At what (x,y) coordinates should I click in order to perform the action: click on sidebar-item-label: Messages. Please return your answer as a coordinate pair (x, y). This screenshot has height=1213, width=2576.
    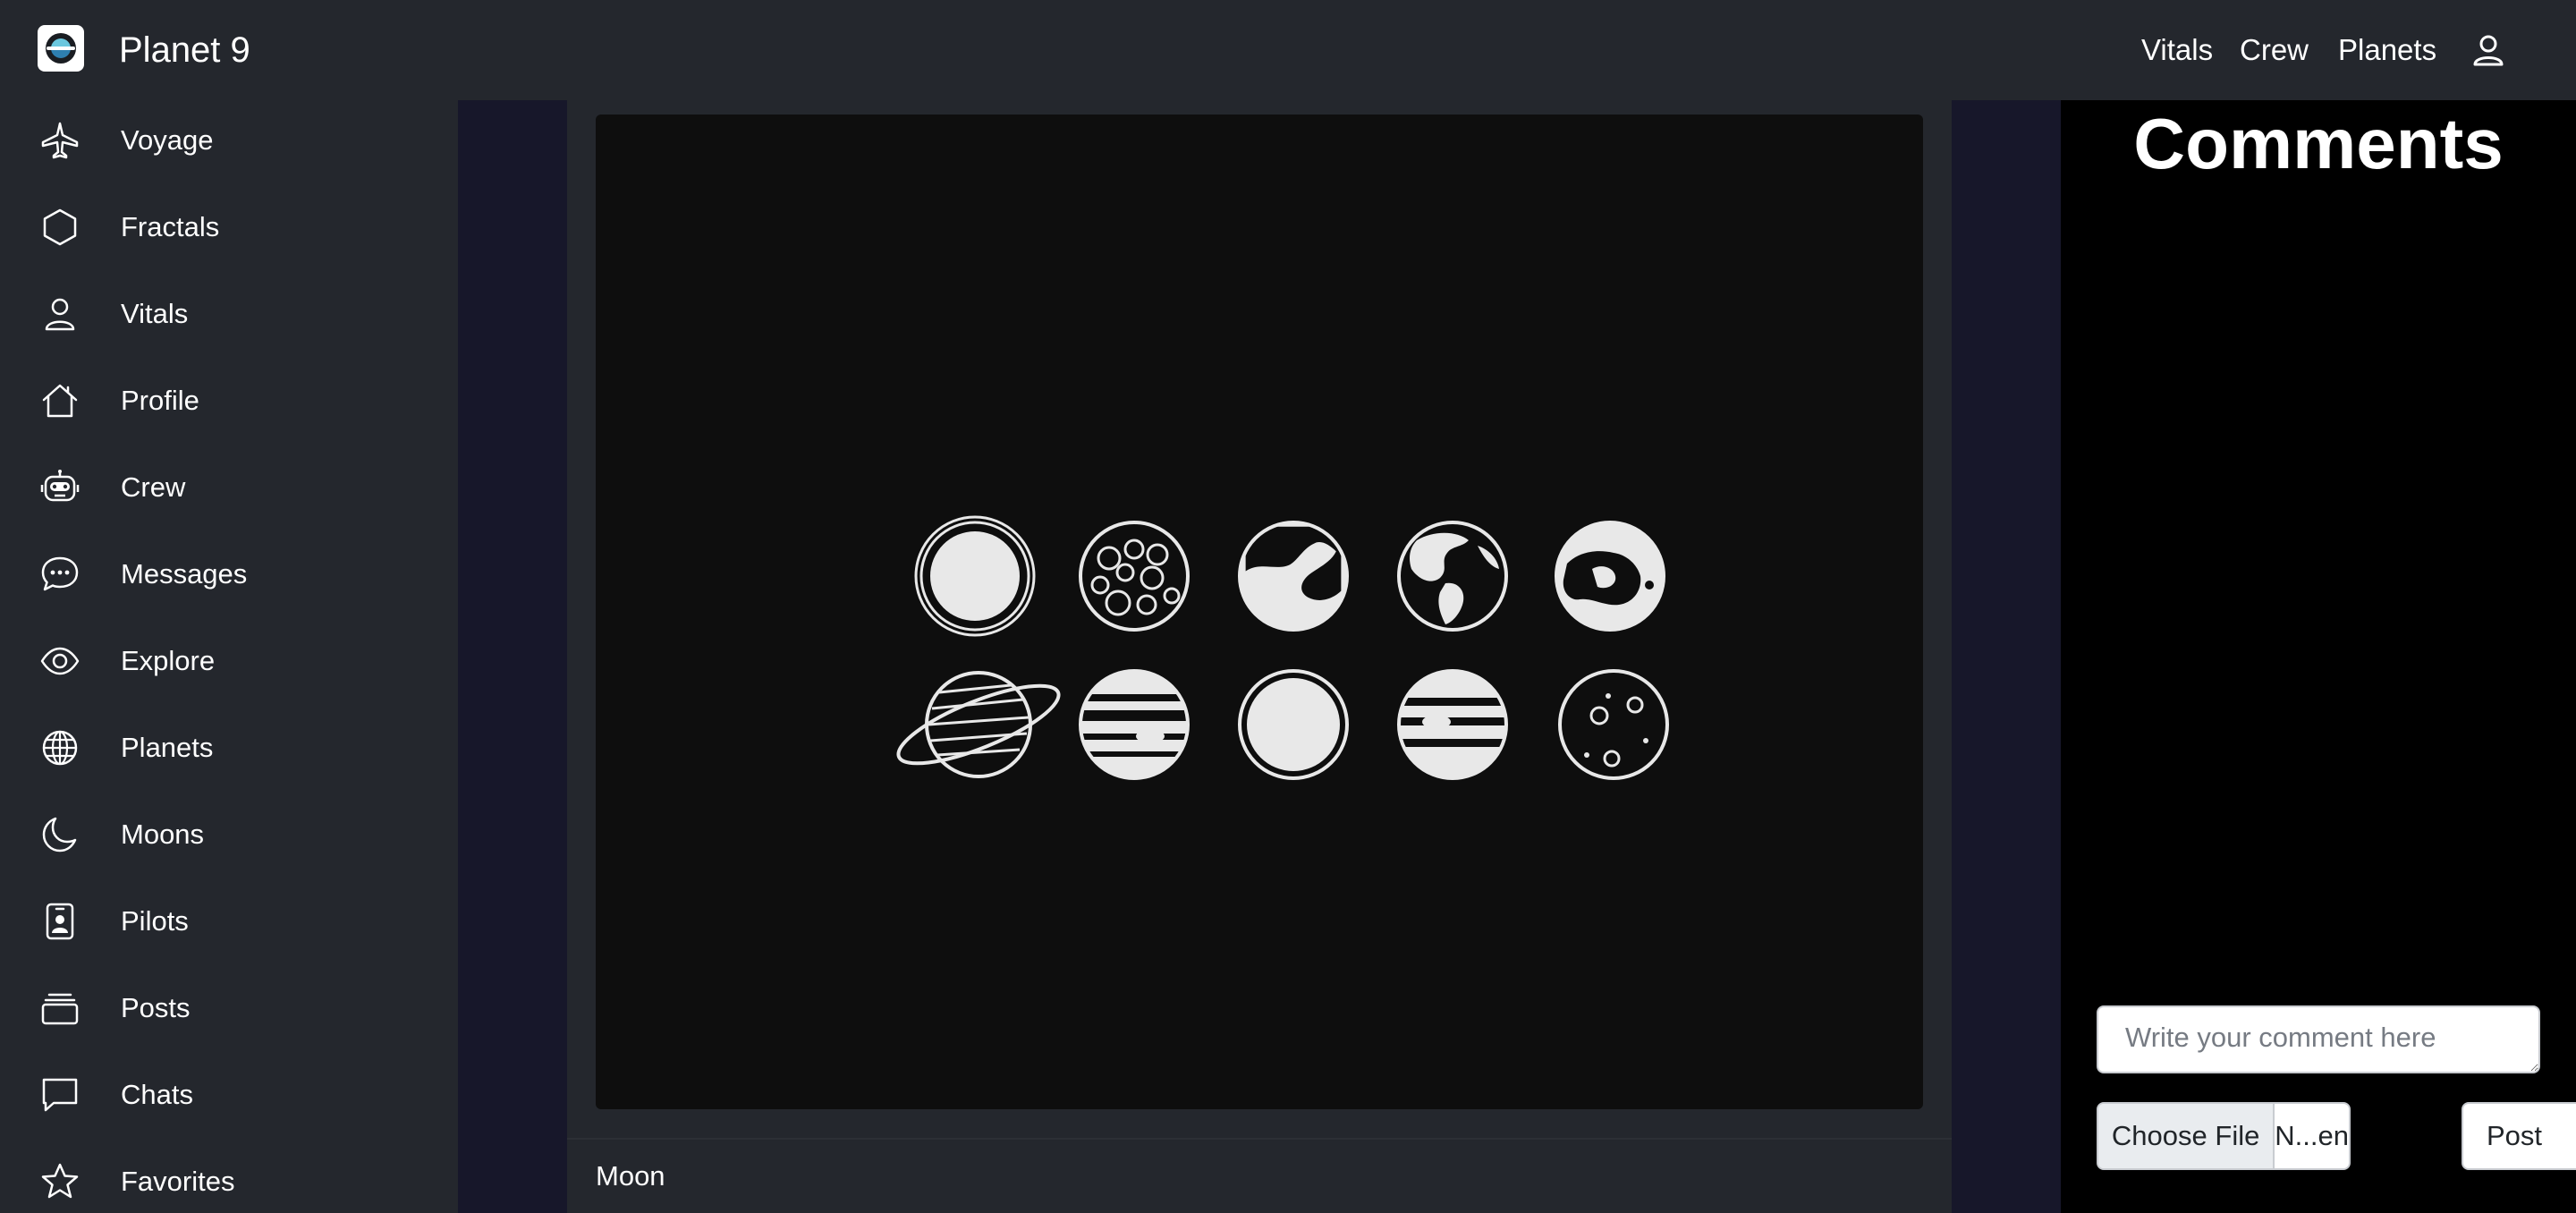
    Looking at the image, I should click on (184, 574).